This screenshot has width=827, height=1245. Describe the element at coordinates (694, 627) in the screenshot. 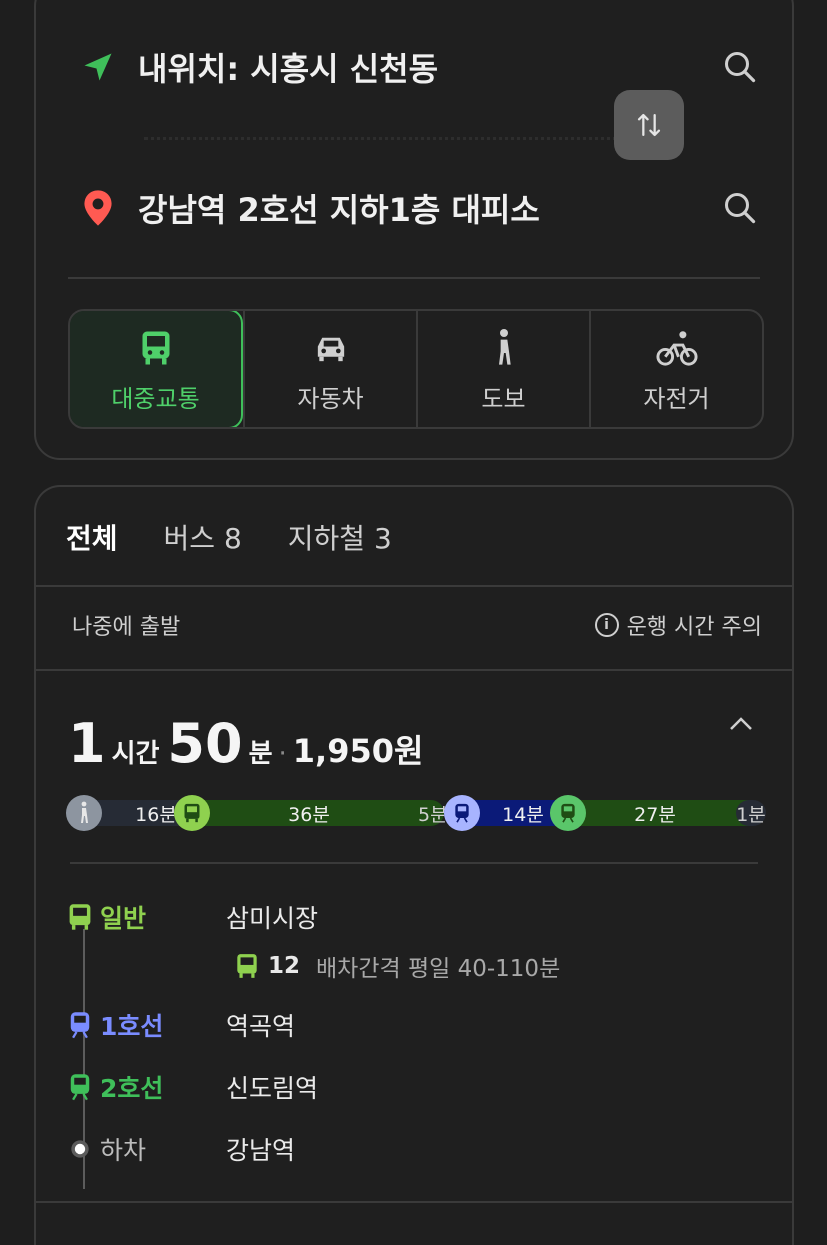

I see `service-time-notice-label: 운행 시간 주의` at that location.